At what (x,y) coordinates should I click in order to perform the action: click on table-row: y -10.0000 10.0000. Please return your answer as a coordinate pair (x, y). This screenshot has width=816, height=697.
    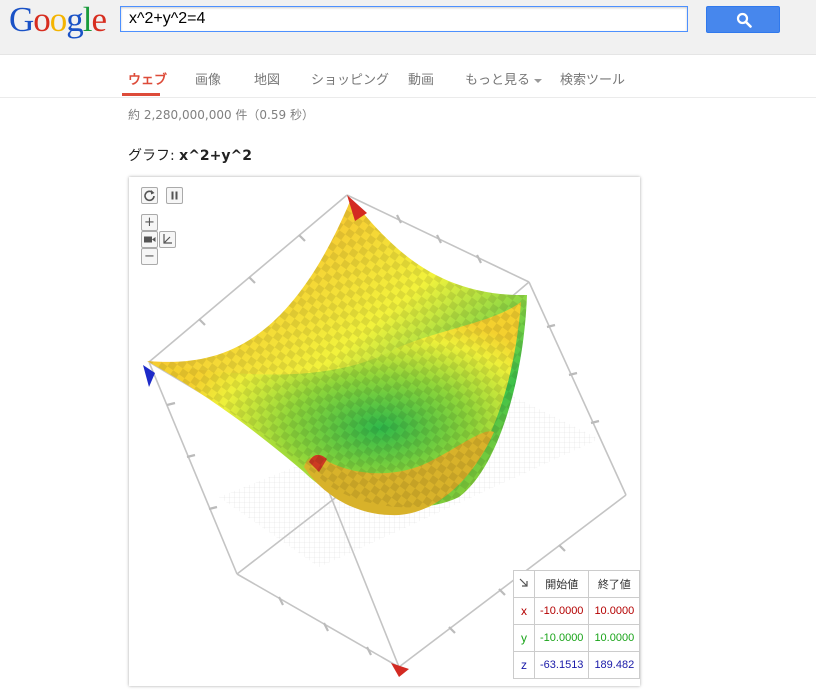
    Looking at the image, I should click on (576, 638).